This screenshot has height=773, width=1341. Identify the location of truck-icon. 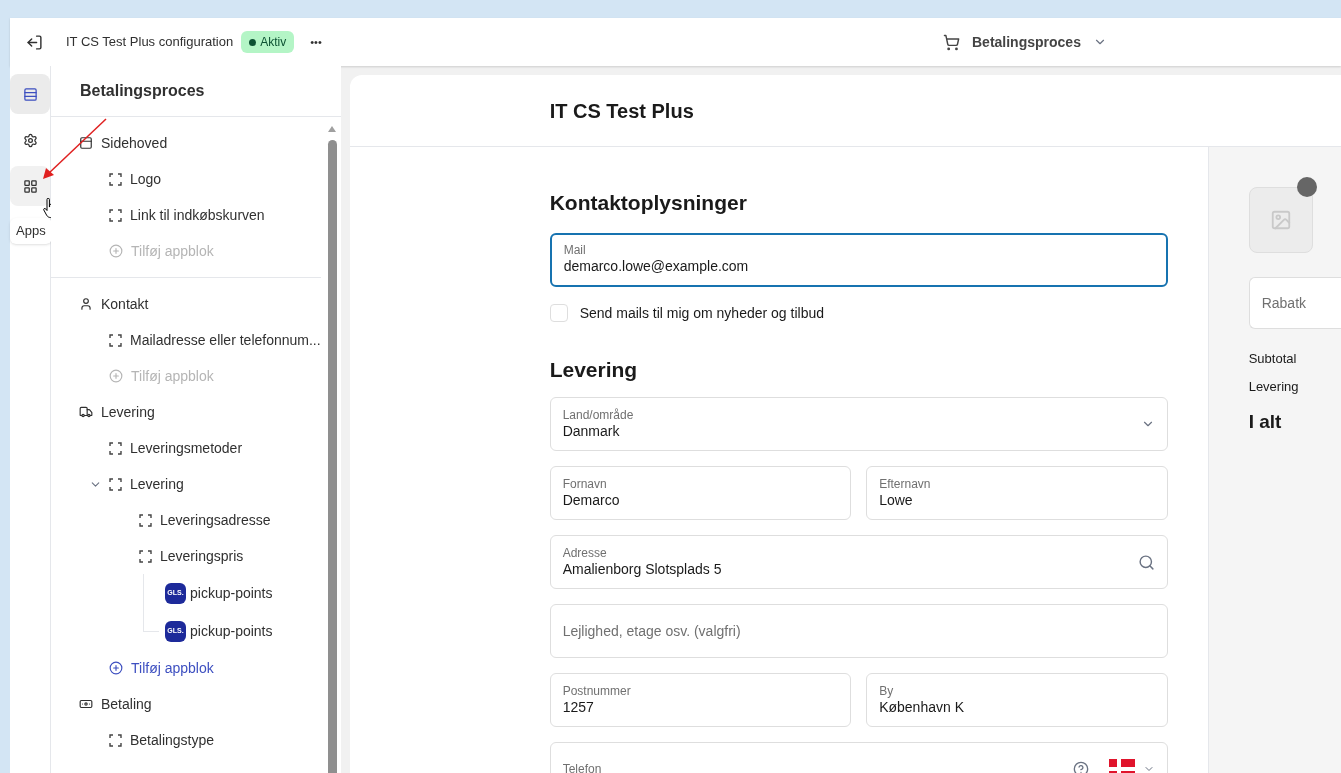
(86, 412).